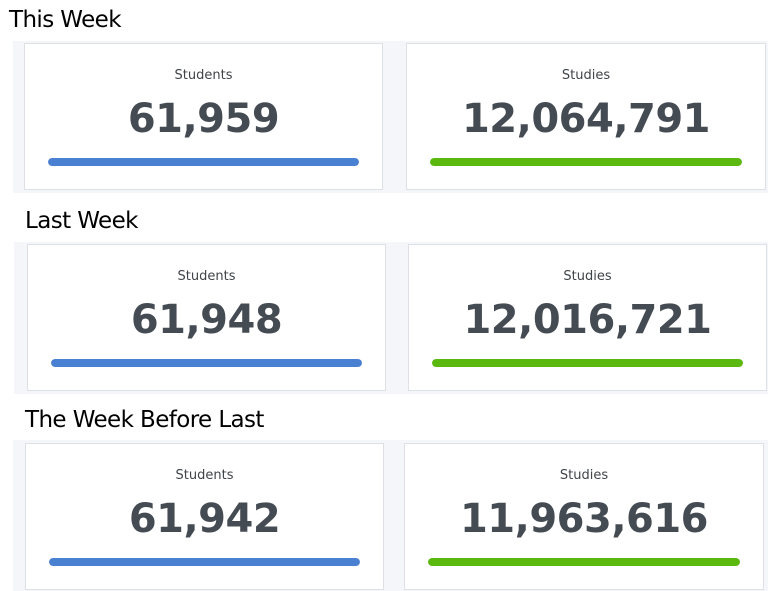 The width and height of the screenshot is (768, 591). What do you see at coordinates (65, 20) in the screenshot?
I see `section-title-this-week: This Week` at bounding box center [65, 20].